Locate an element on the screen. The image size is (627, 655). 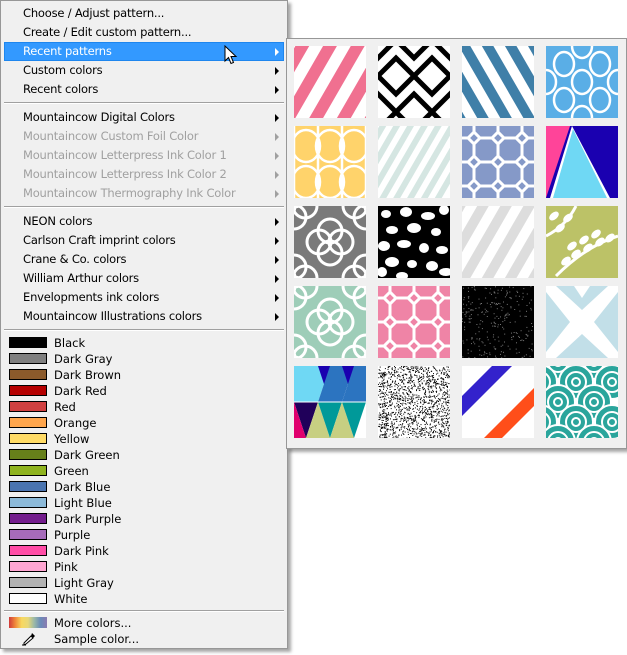
menu-item-mountaincow-custom-foil-color: Mountaincow Custom Foil Color is located at coordinates (144, 136).